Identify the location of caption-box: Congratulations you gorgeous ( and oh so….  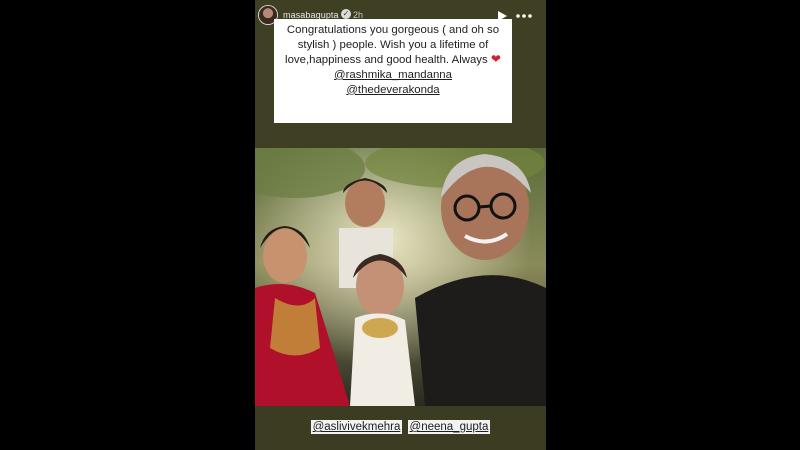
(393, 71).